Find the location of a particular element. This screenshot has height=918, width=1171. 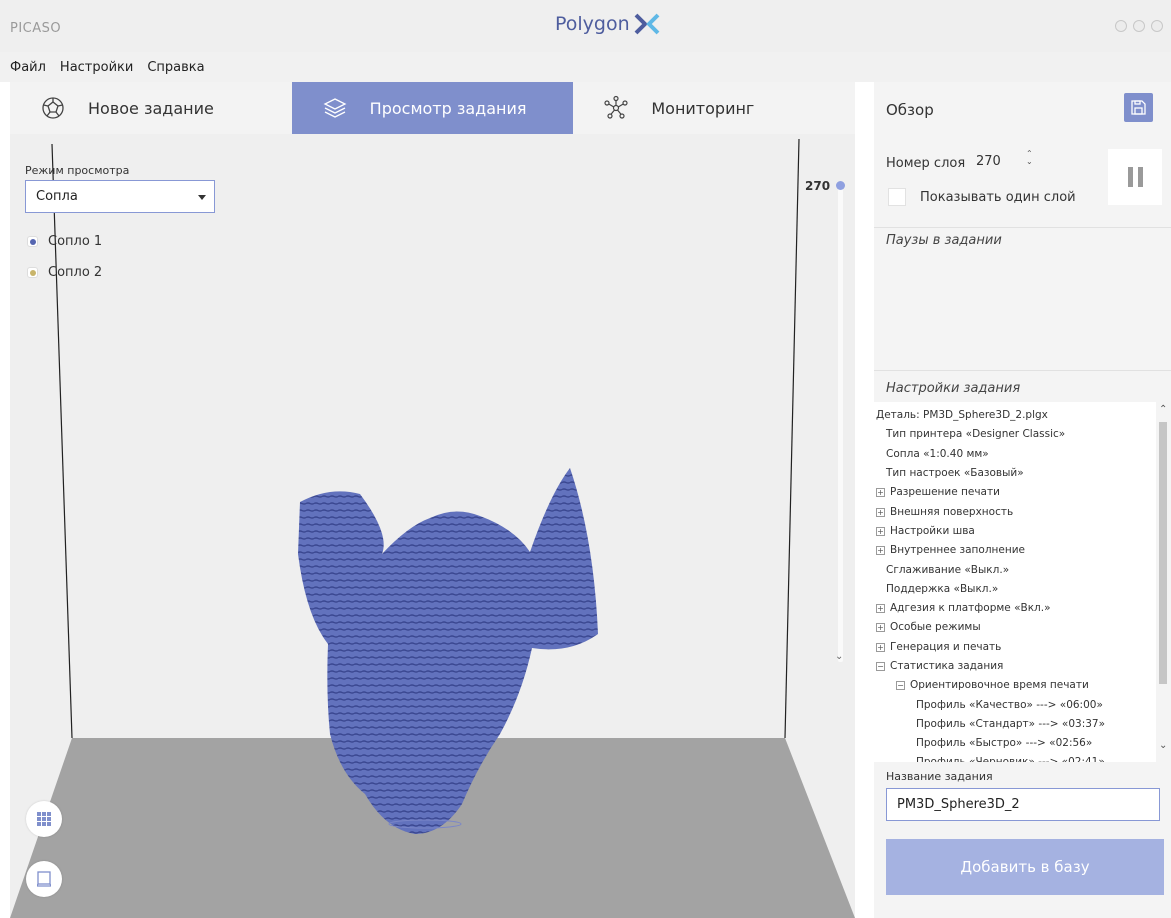

tree-row-label: Особые режимы is located at coordinates (935, 627).